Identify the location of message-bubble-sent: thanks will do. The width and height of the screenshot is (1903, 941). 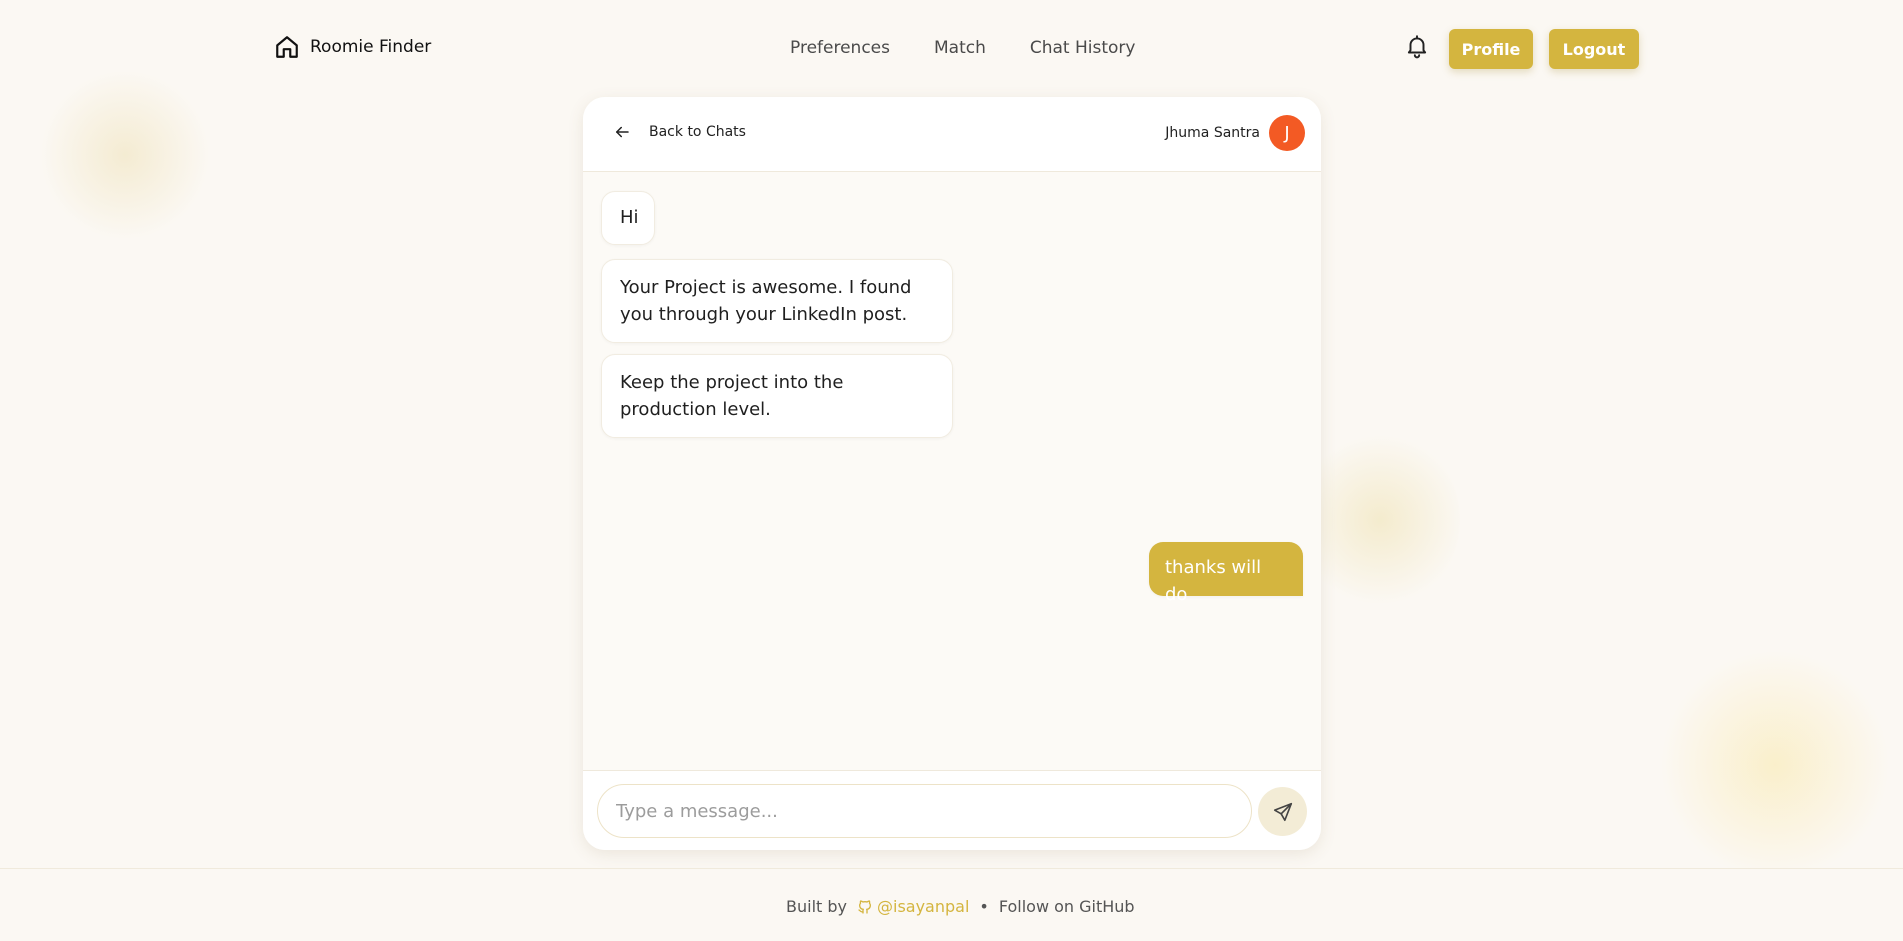
(1226, 573).